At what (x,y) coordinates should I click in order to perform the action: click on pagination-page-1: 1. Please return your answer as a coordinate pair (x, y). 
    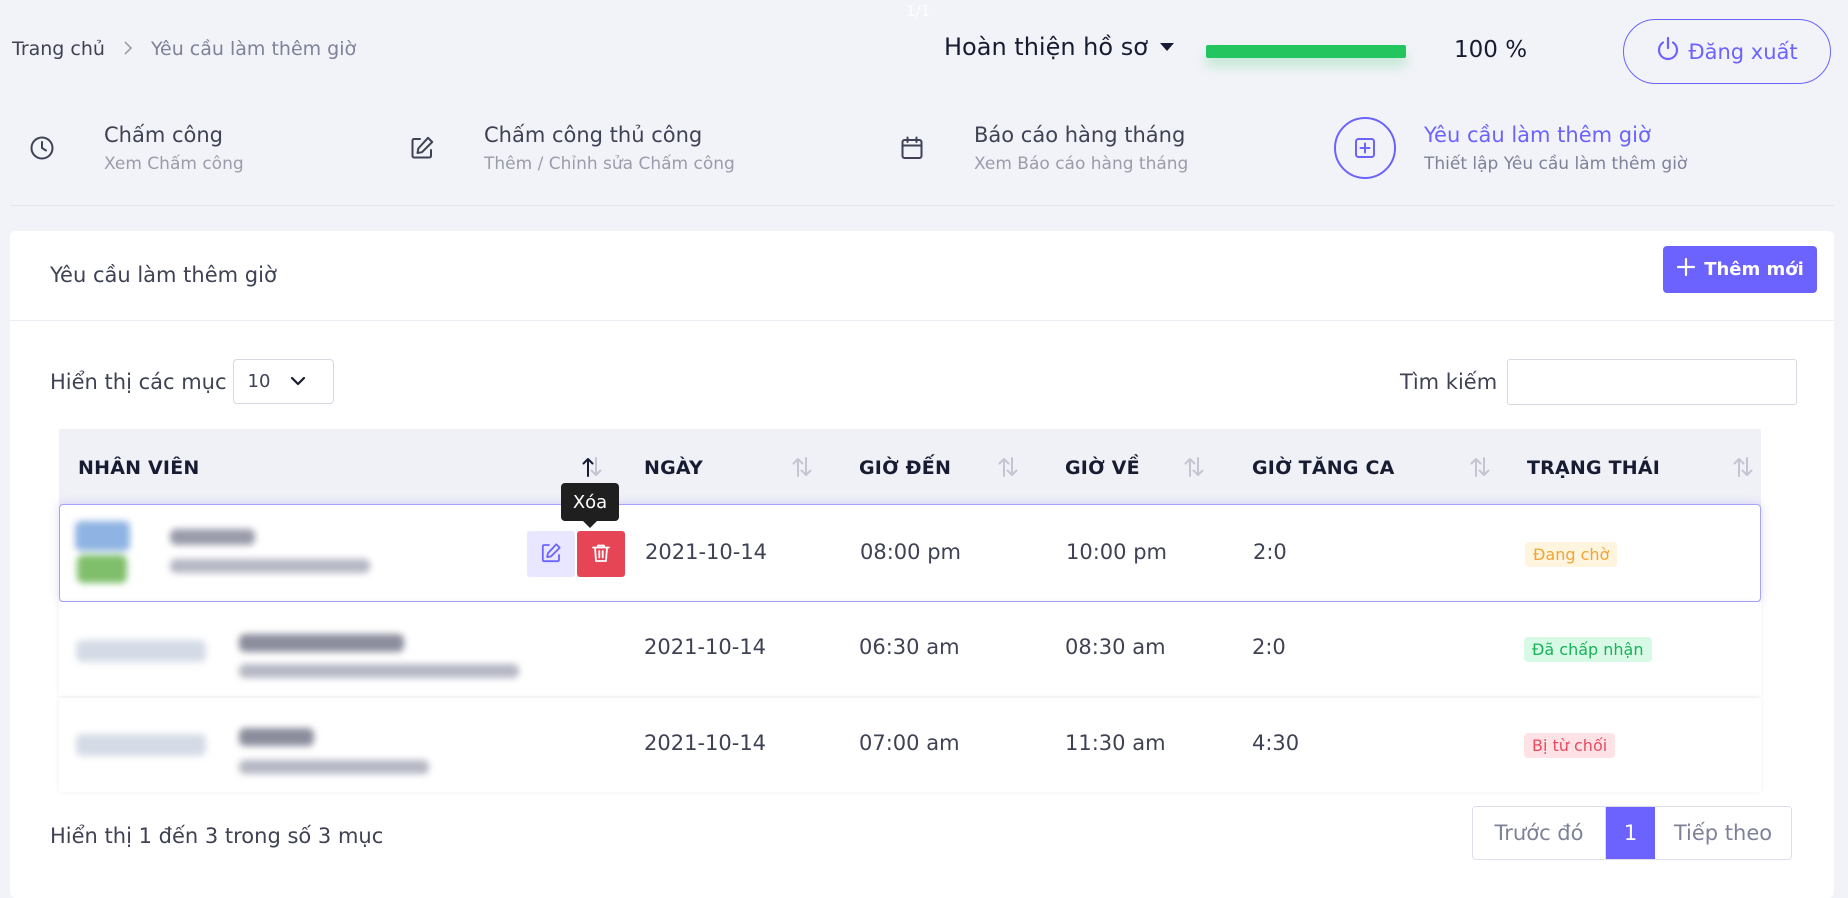
    Looking at the image, I should click on (1630, 833).